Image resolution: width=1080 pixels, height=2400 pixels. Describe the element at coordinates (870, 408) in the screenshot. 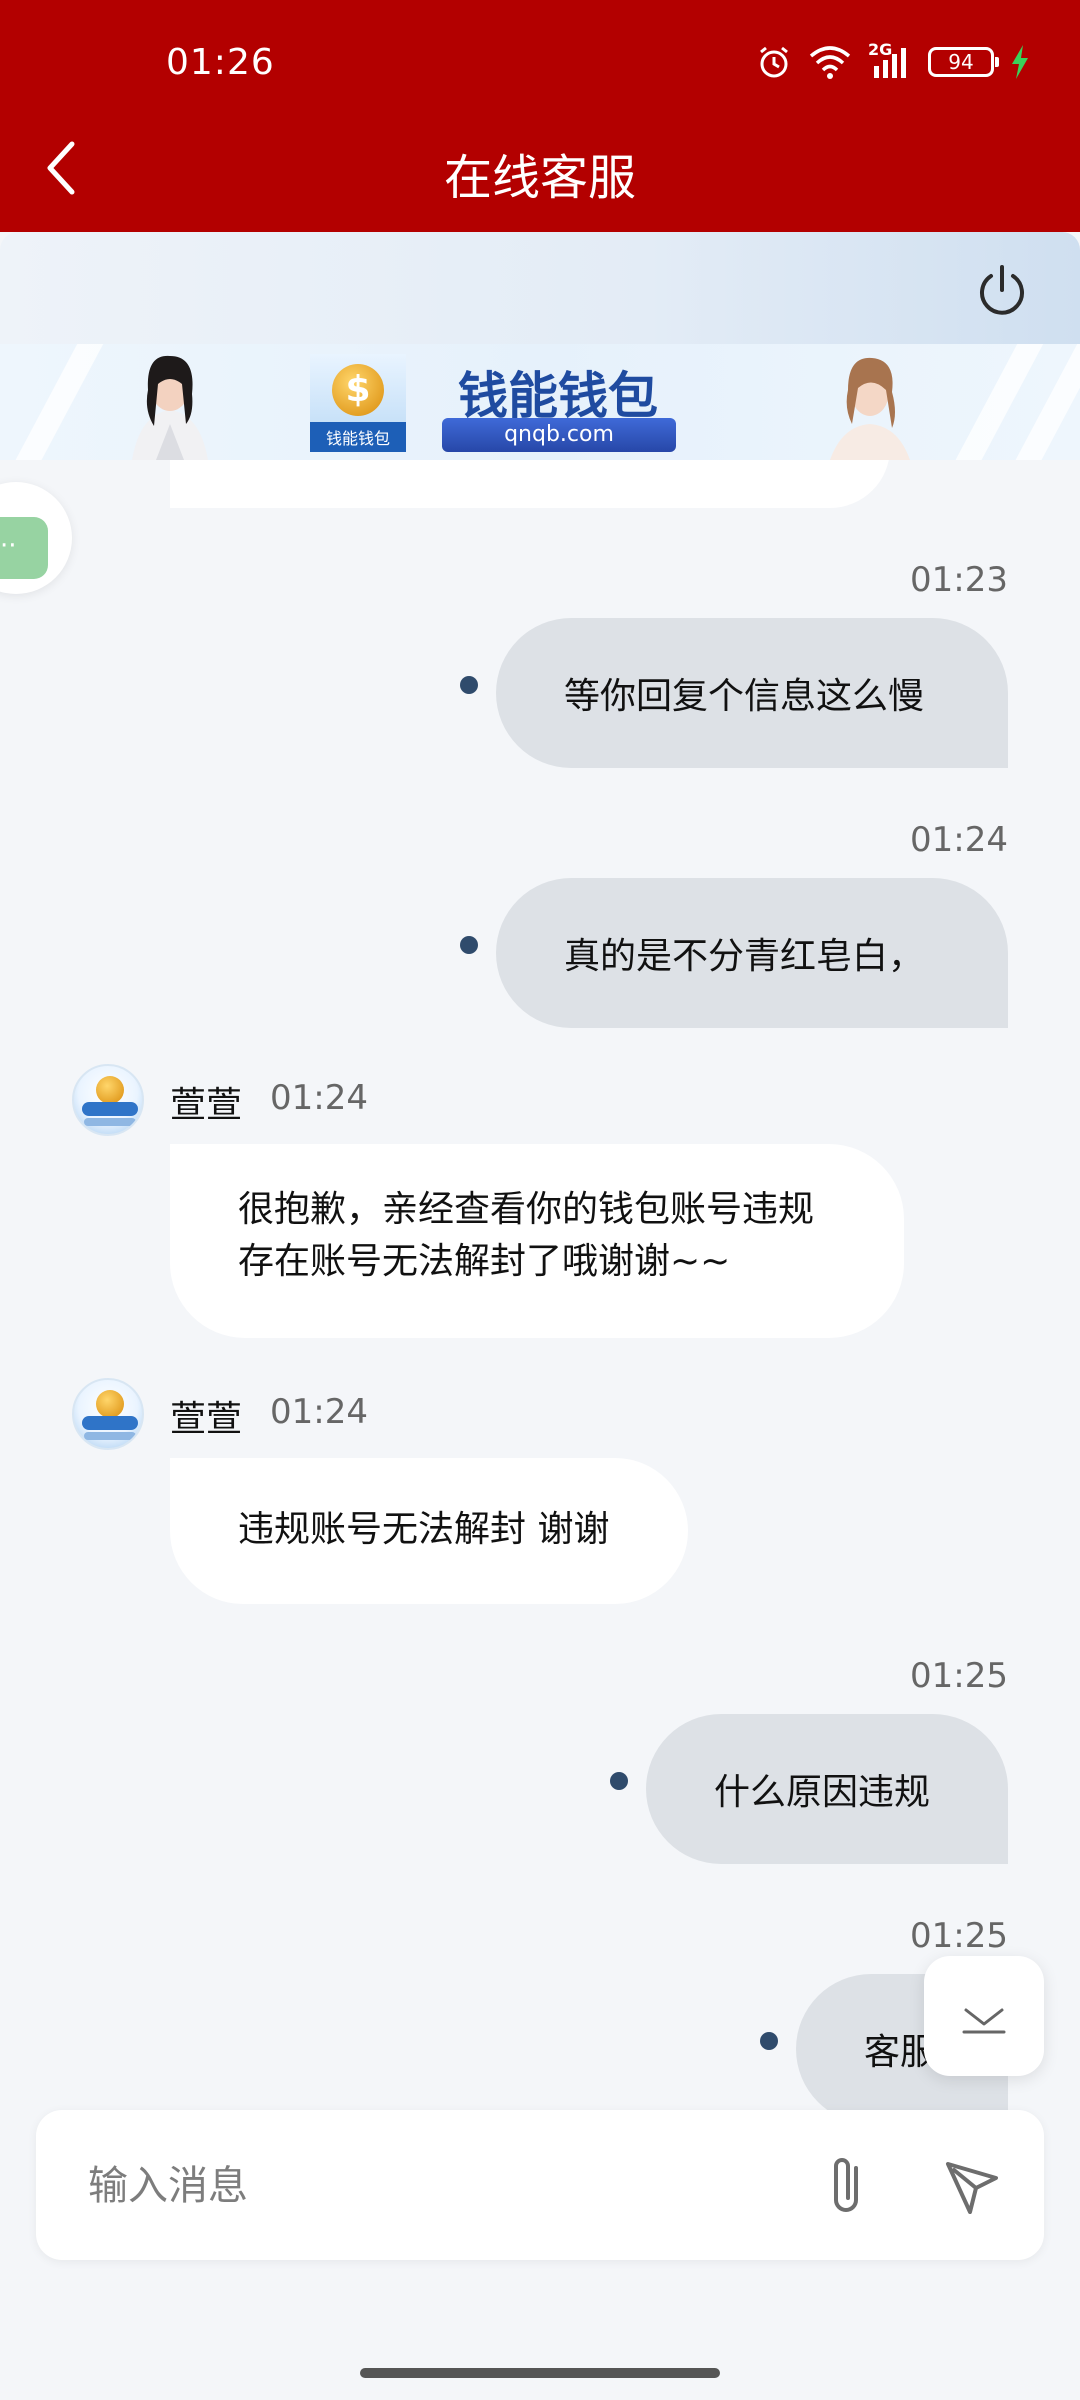

I see `model-right-image` at that location.